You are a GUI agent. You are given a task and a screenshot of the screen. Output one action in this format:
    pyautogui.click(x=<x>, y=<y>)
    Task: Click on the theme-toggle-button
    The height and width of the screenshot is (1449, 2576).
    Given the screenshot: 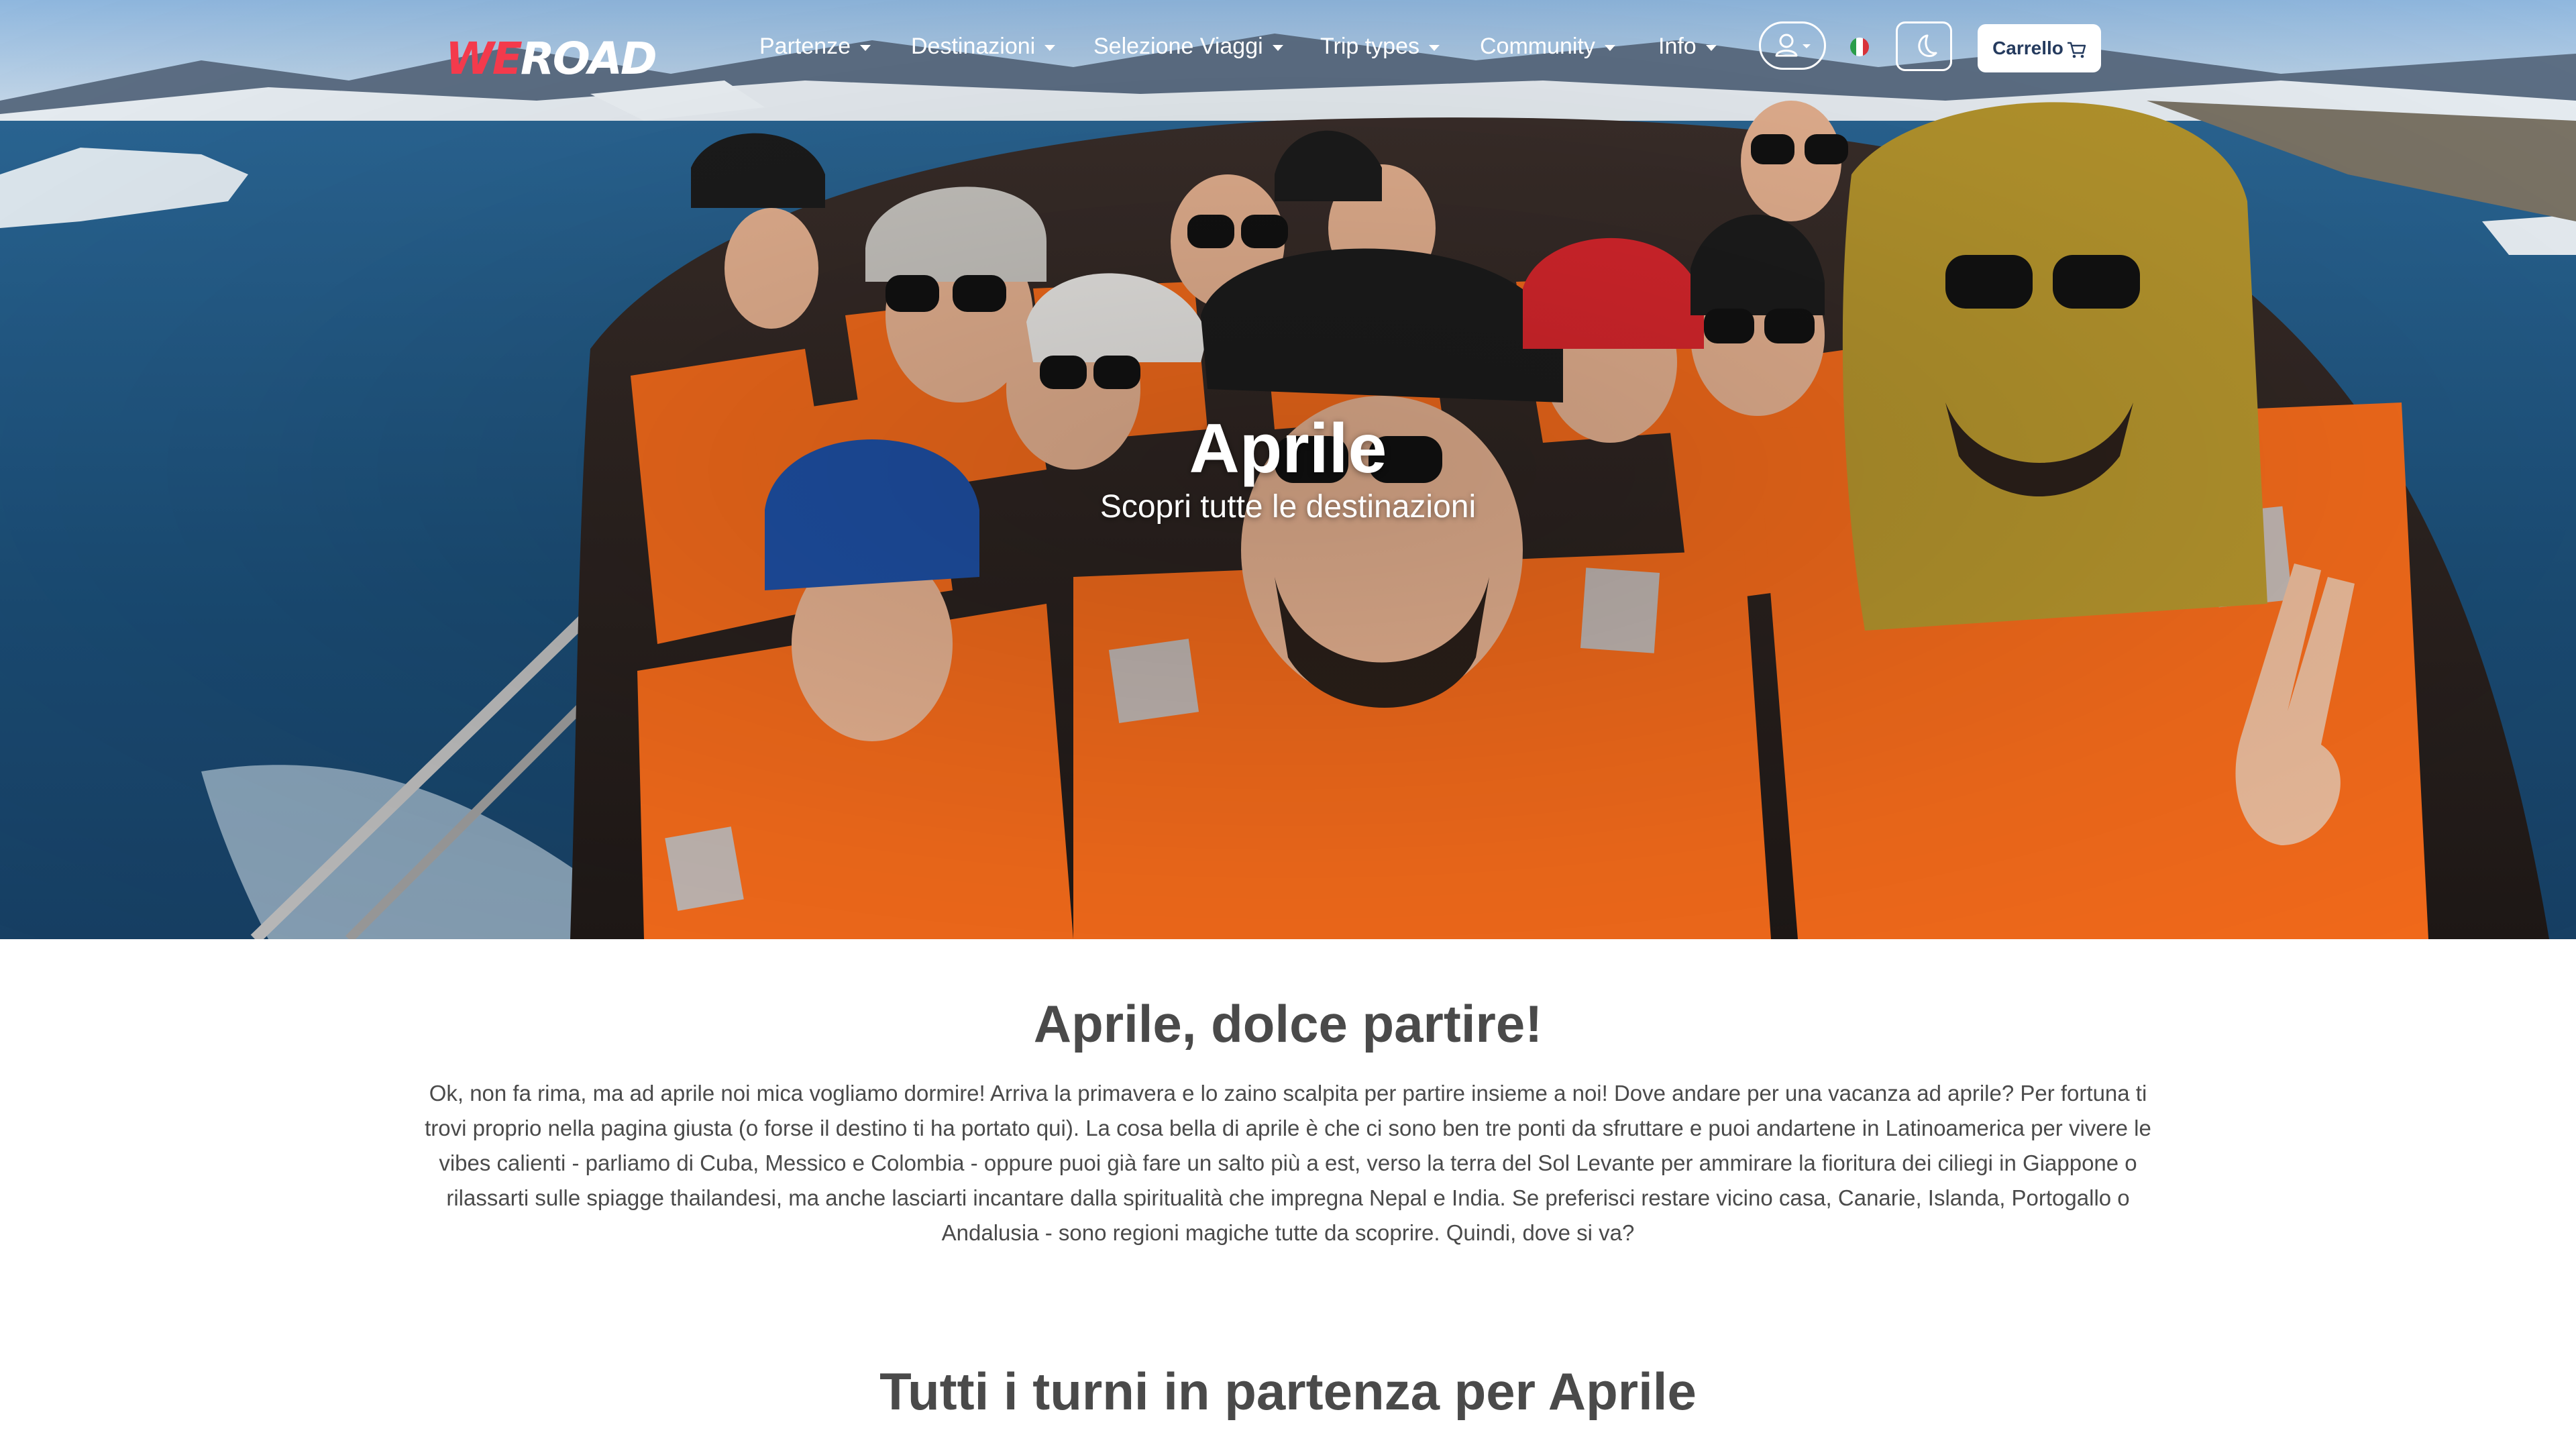 What is the action you would take?
    pyautogui.click(x=1924, y=46)
    